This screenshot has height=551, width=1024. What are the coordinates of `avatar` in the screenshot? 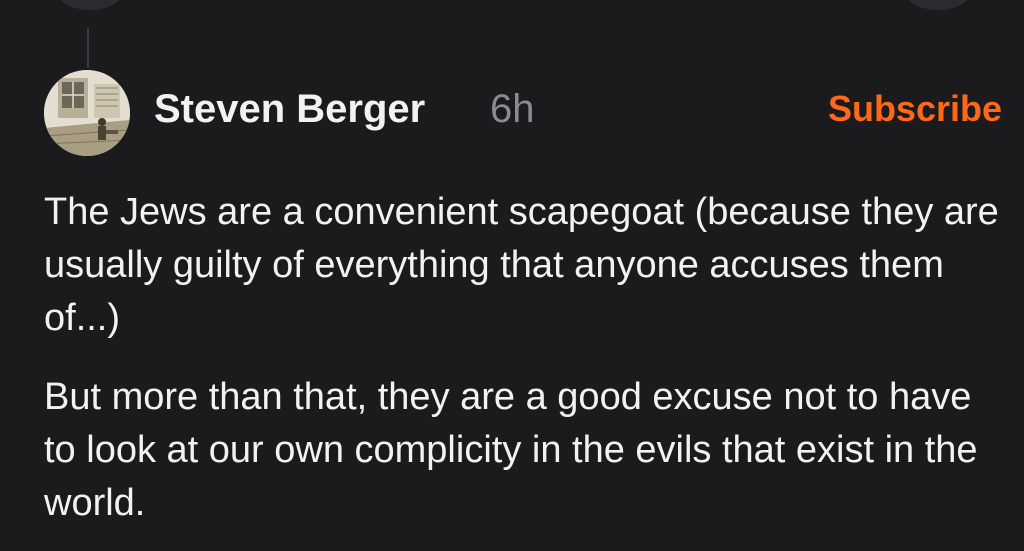 It's located at (87, 113).